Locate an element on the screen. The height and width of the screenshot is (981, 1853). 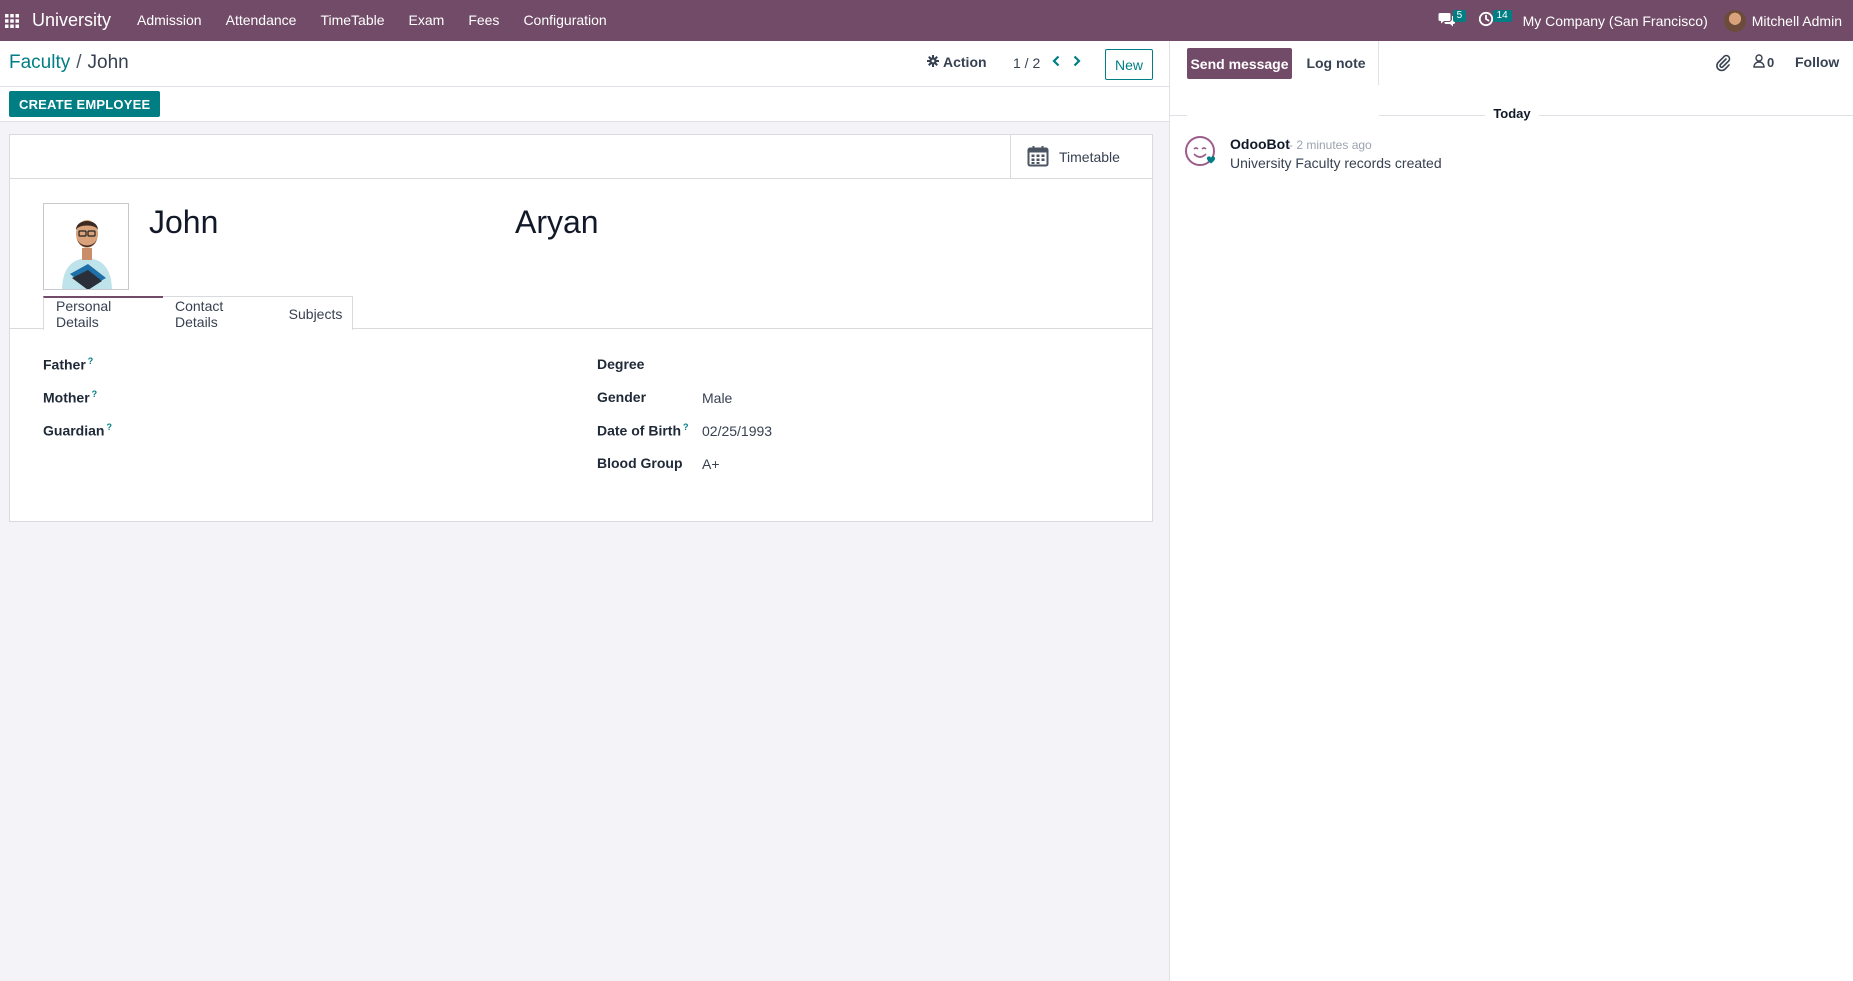
breadcrumb: Faculty / John is located at coordinates (69, 63).